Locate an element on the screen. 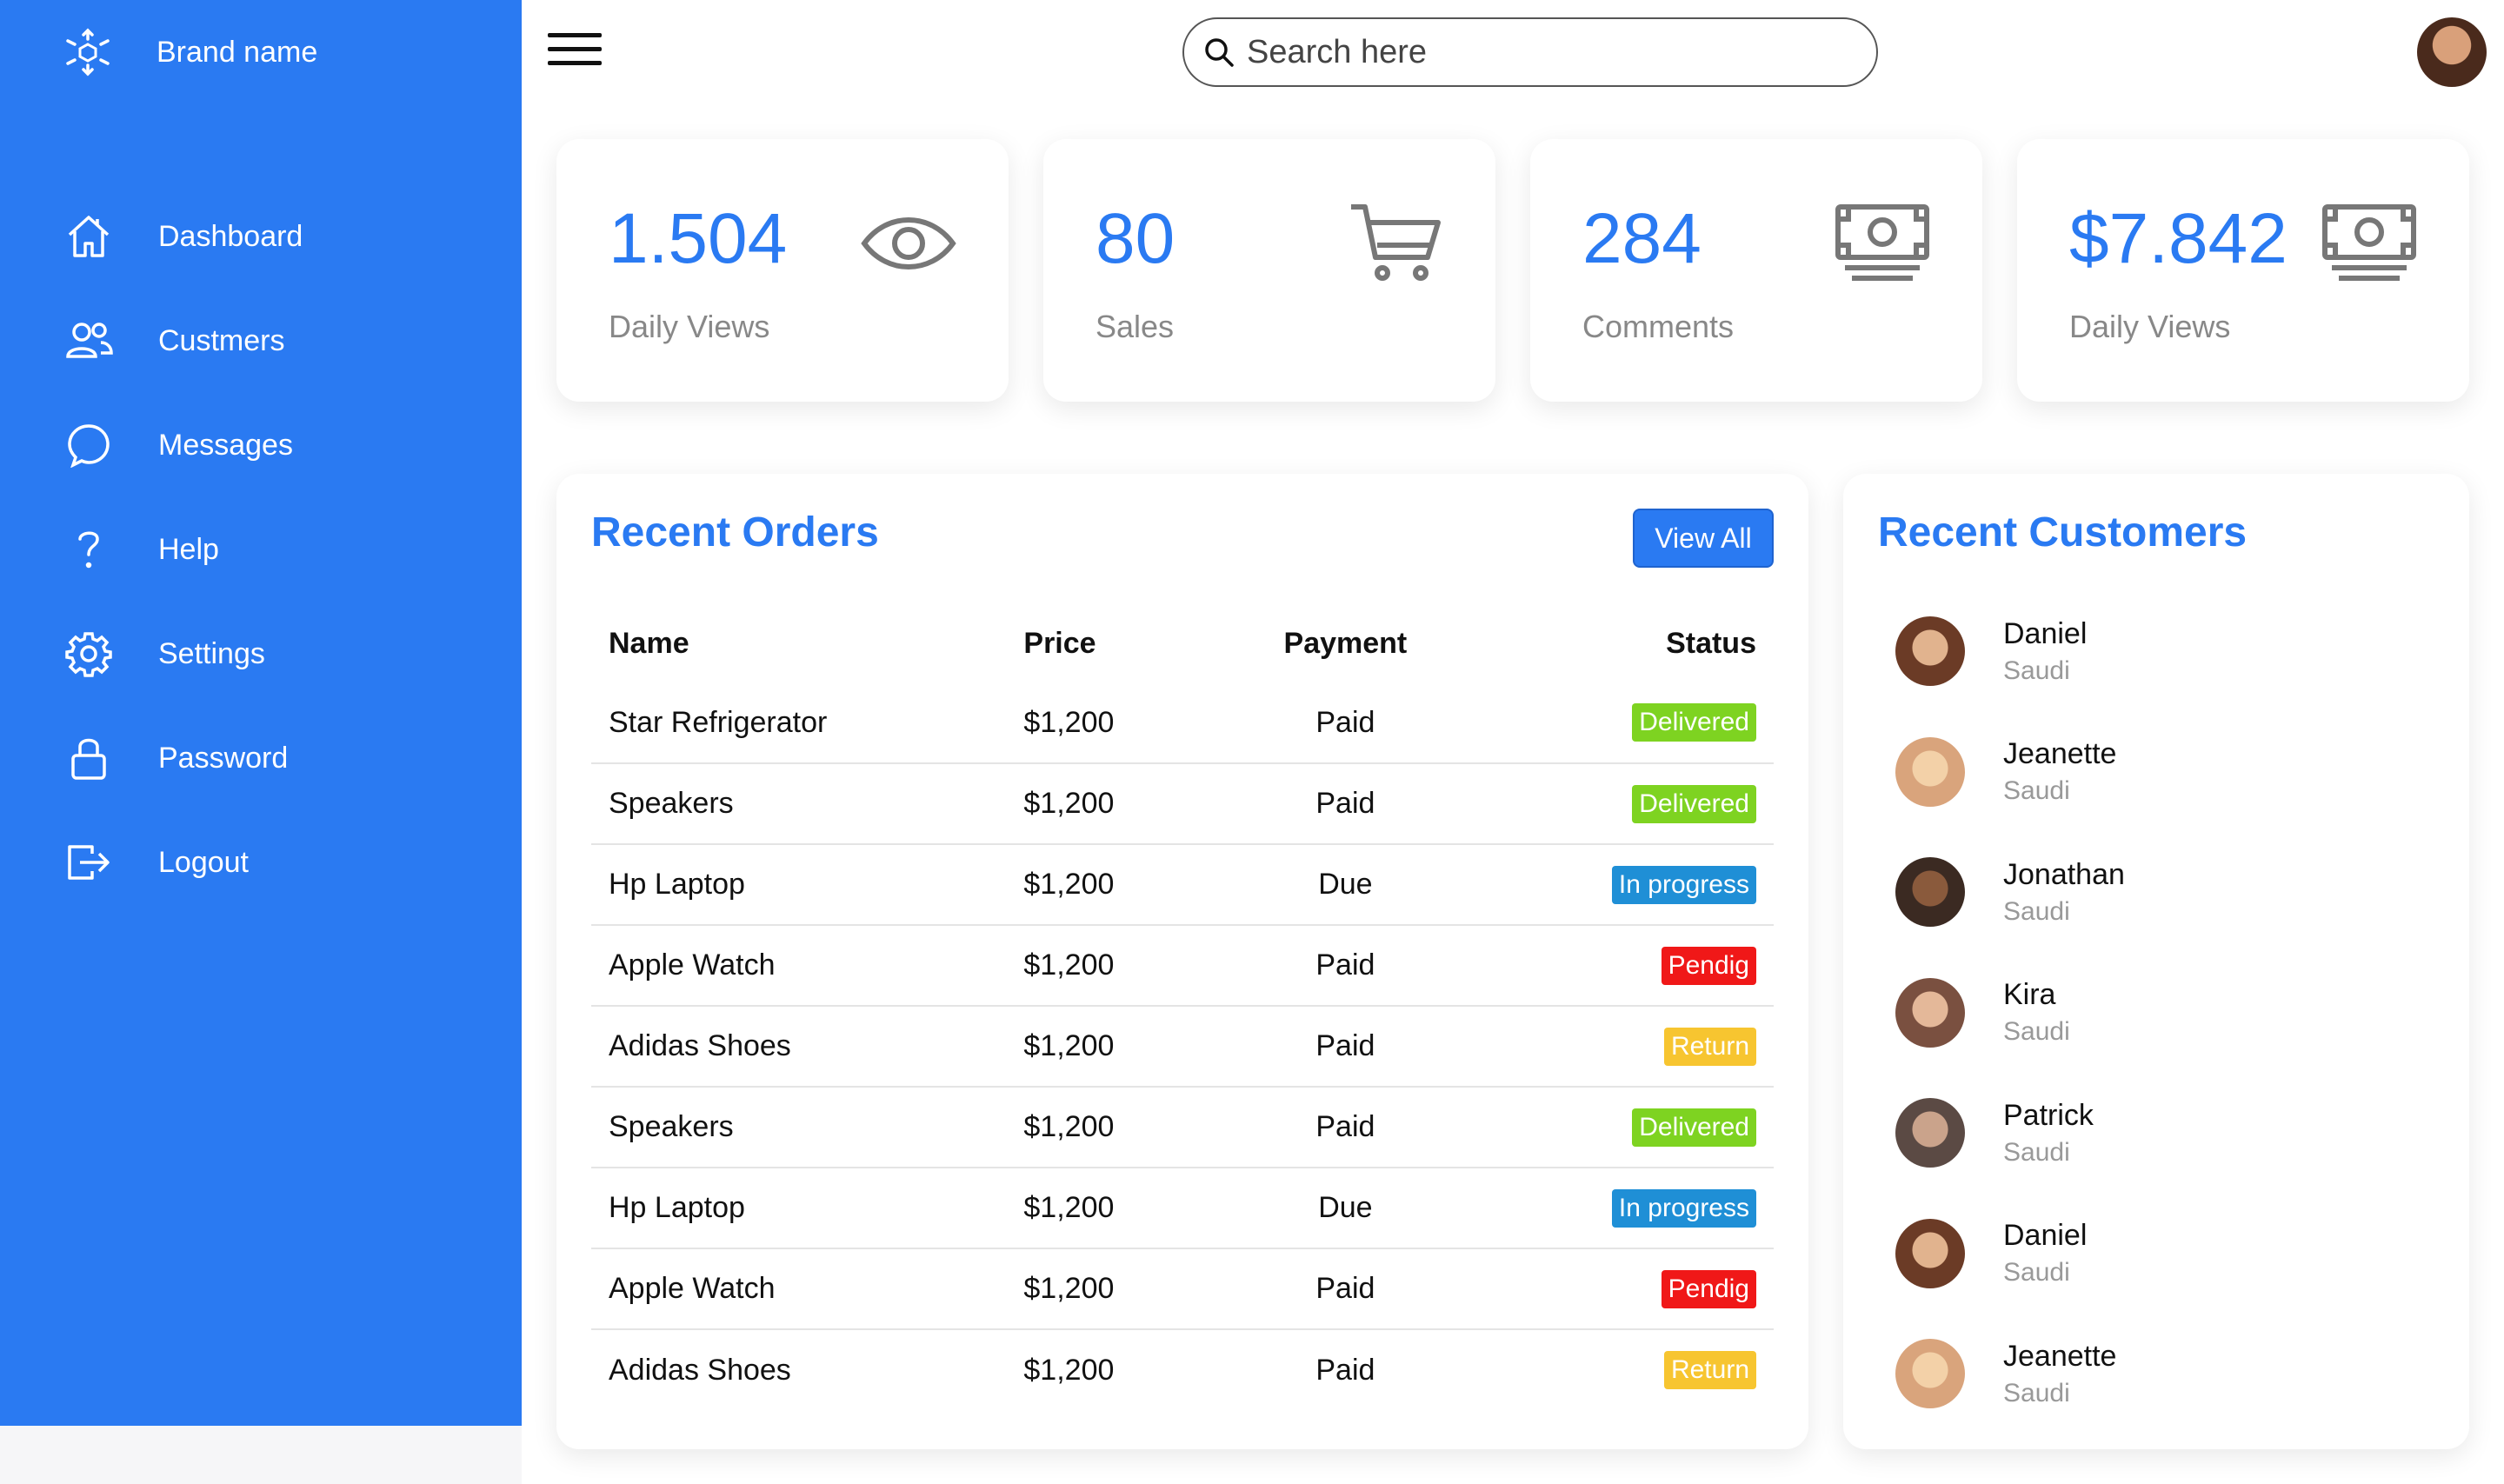 This screenshot has height=1484, width=2504. customer-info: Jonathan Saudi is located at coordinates (2064, 892).